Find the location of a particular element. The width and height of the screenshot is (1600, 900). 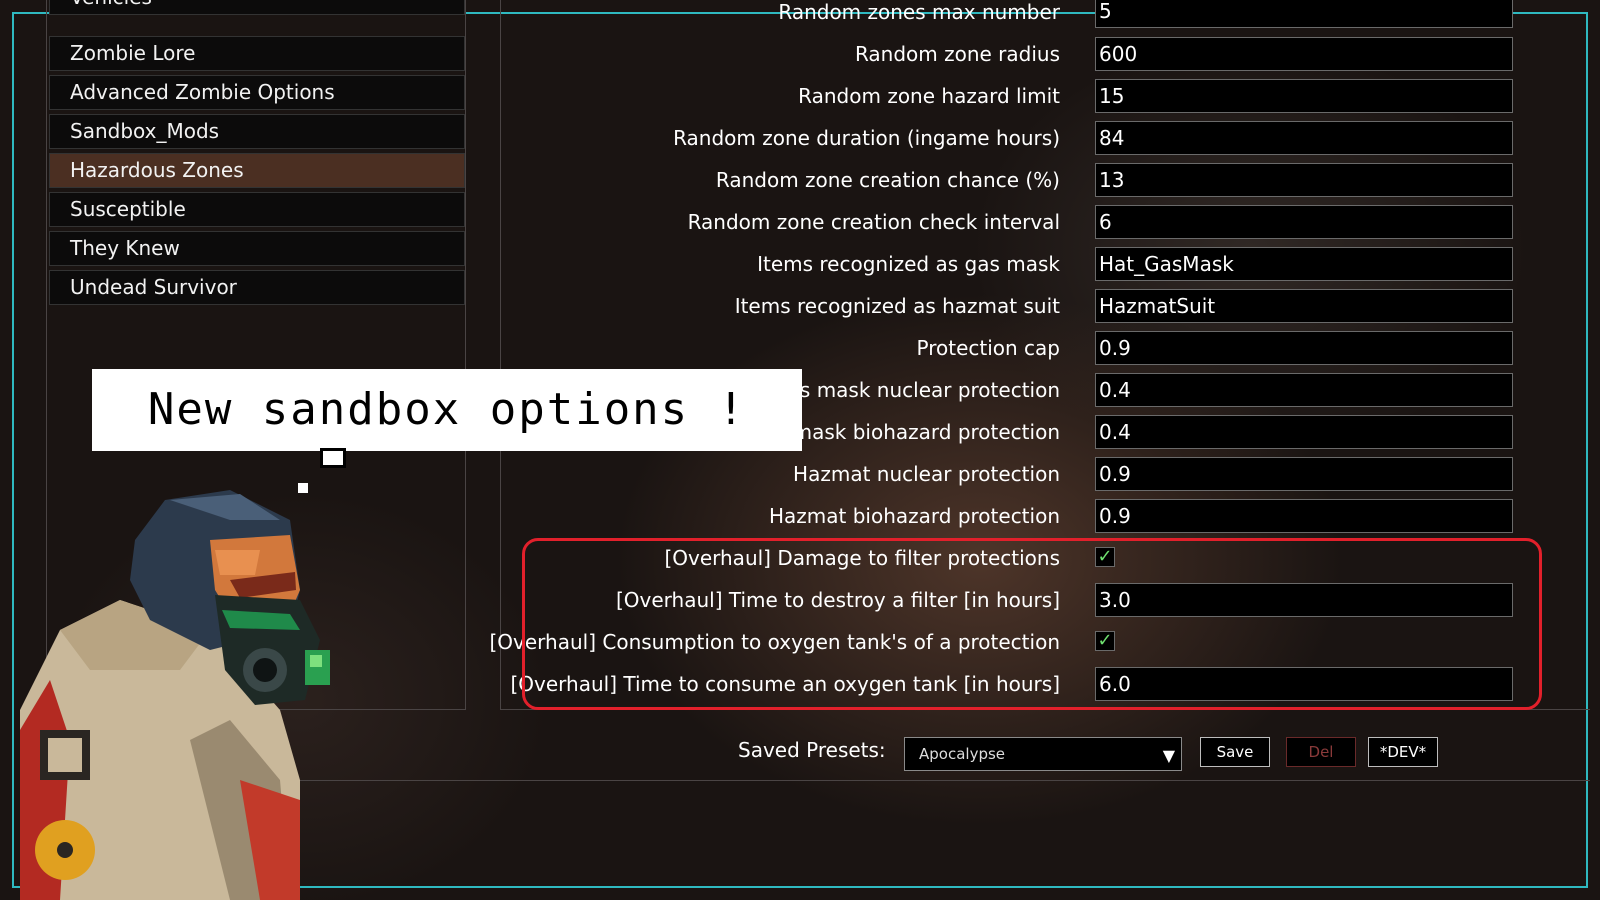

category-item-susceptible: Susceptible is located at coordinates (257, 209).